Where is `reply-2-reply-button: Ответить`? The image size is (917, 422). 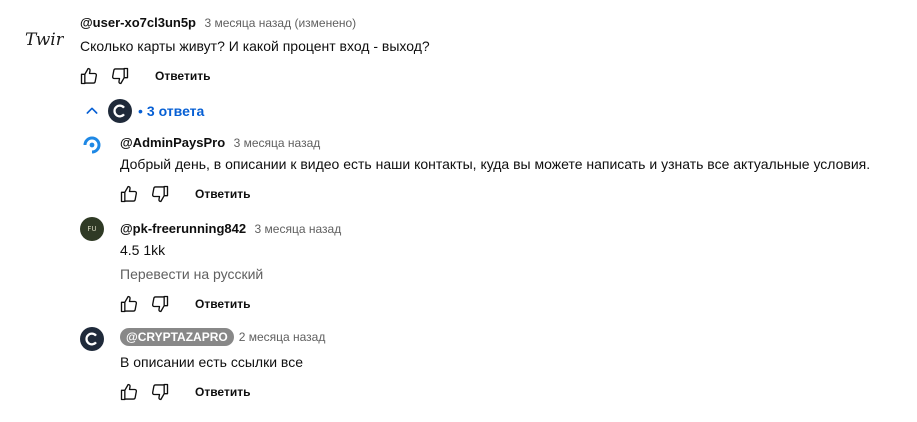 reply-2-reply-button: Ответить is located at coordinates (222, 304).